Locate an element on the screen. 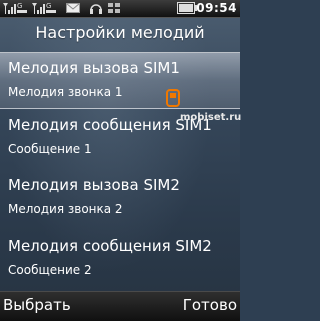  sim2-signal-icon is located at coordinates (38, 8).